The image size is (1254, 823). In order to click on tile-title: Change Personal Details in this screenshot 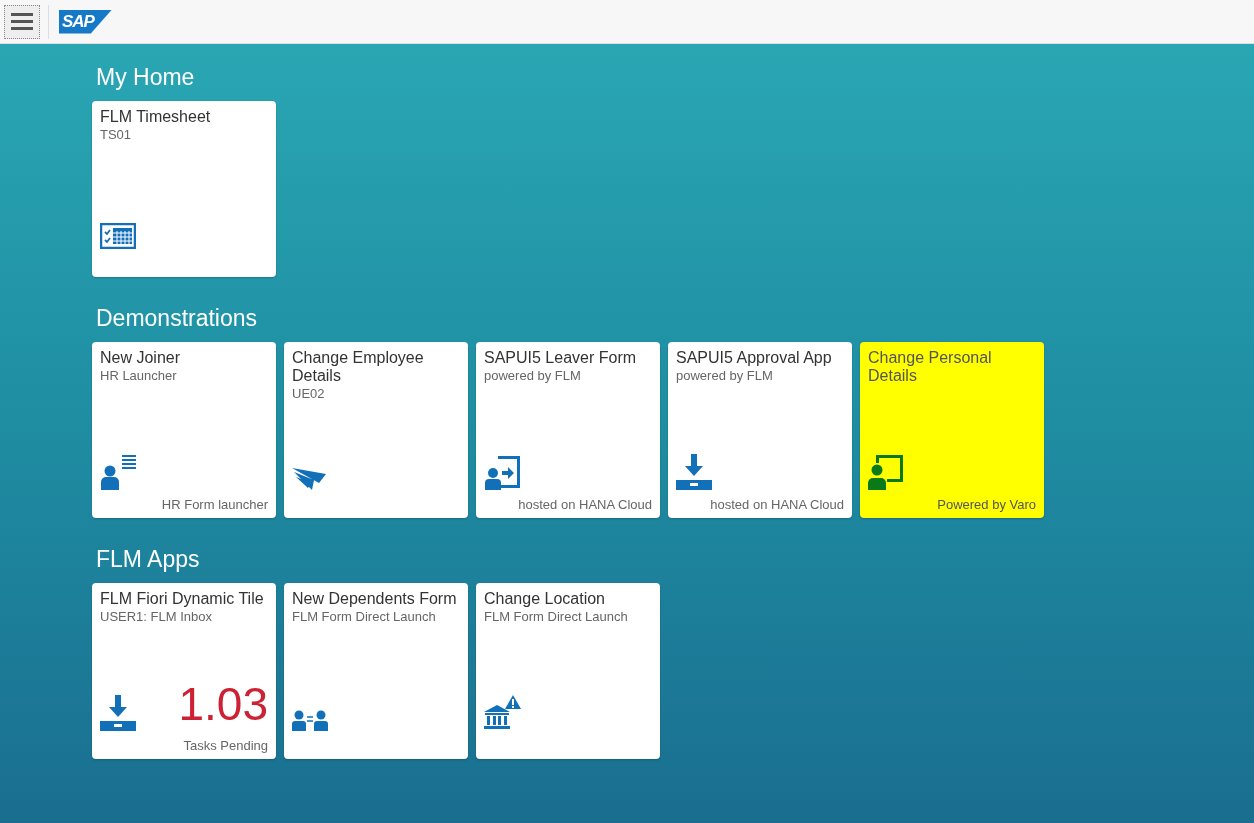, I will do `click(930, 367)`.